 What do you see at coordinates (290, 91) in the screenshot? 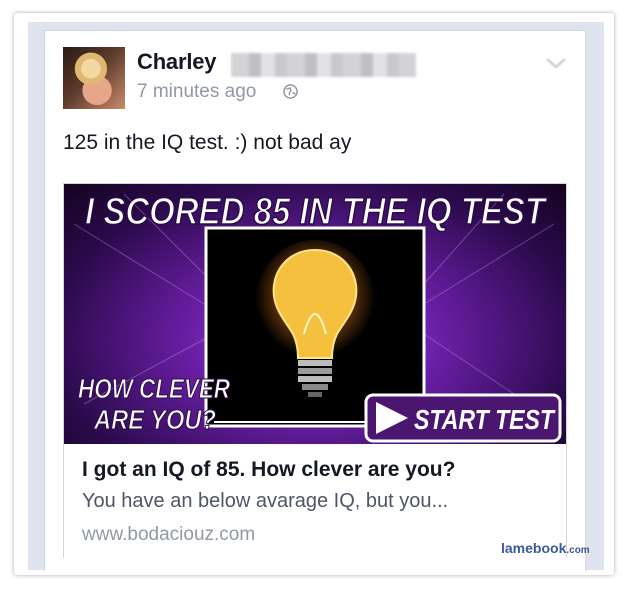
I see `globe-icon` at bounding box center [290, 91].